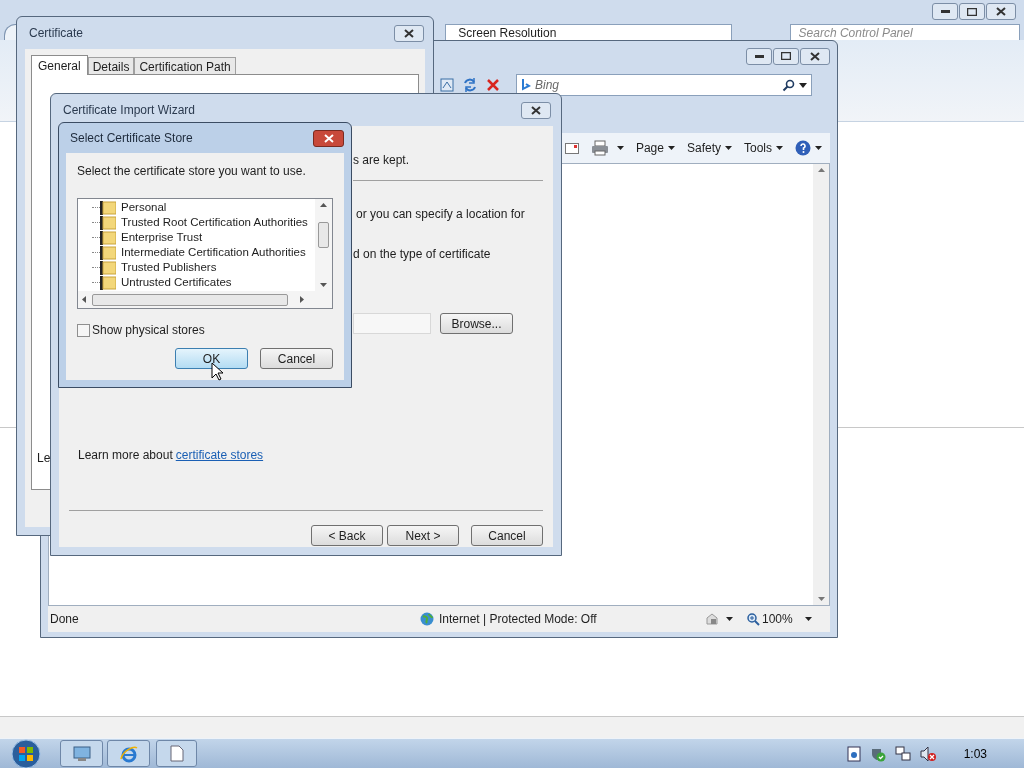 The image size is (1024, 768). Describe the element at coordinates (803, 148) in the screenshot. I see `help-icon` at that location.